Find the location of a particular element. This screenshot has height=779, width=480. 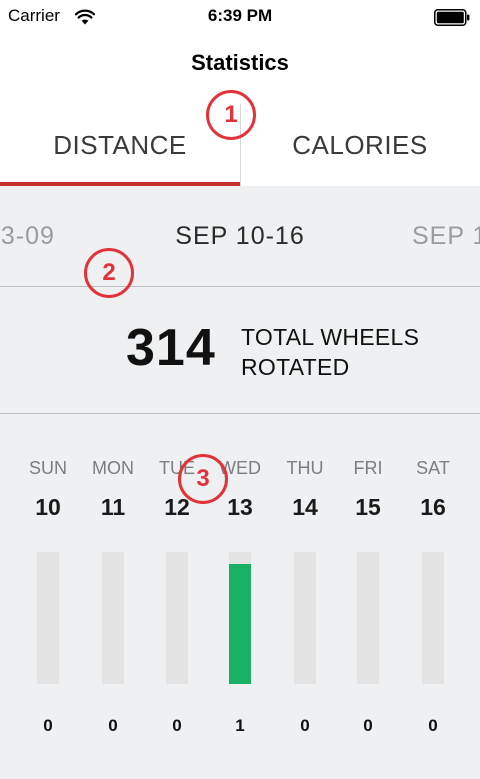

tab-distance: DISTANCE is located at coordinates (120, 145).